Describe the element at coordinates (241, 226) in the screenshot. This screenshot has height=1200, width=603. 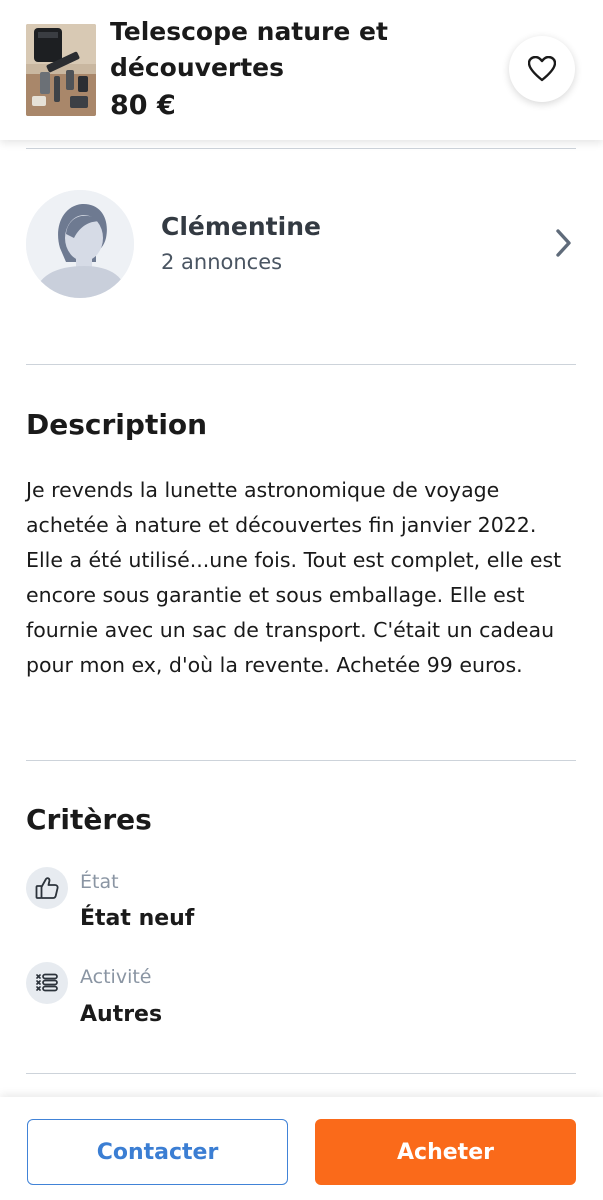
I see `seller-name: Clémentine` at that location.